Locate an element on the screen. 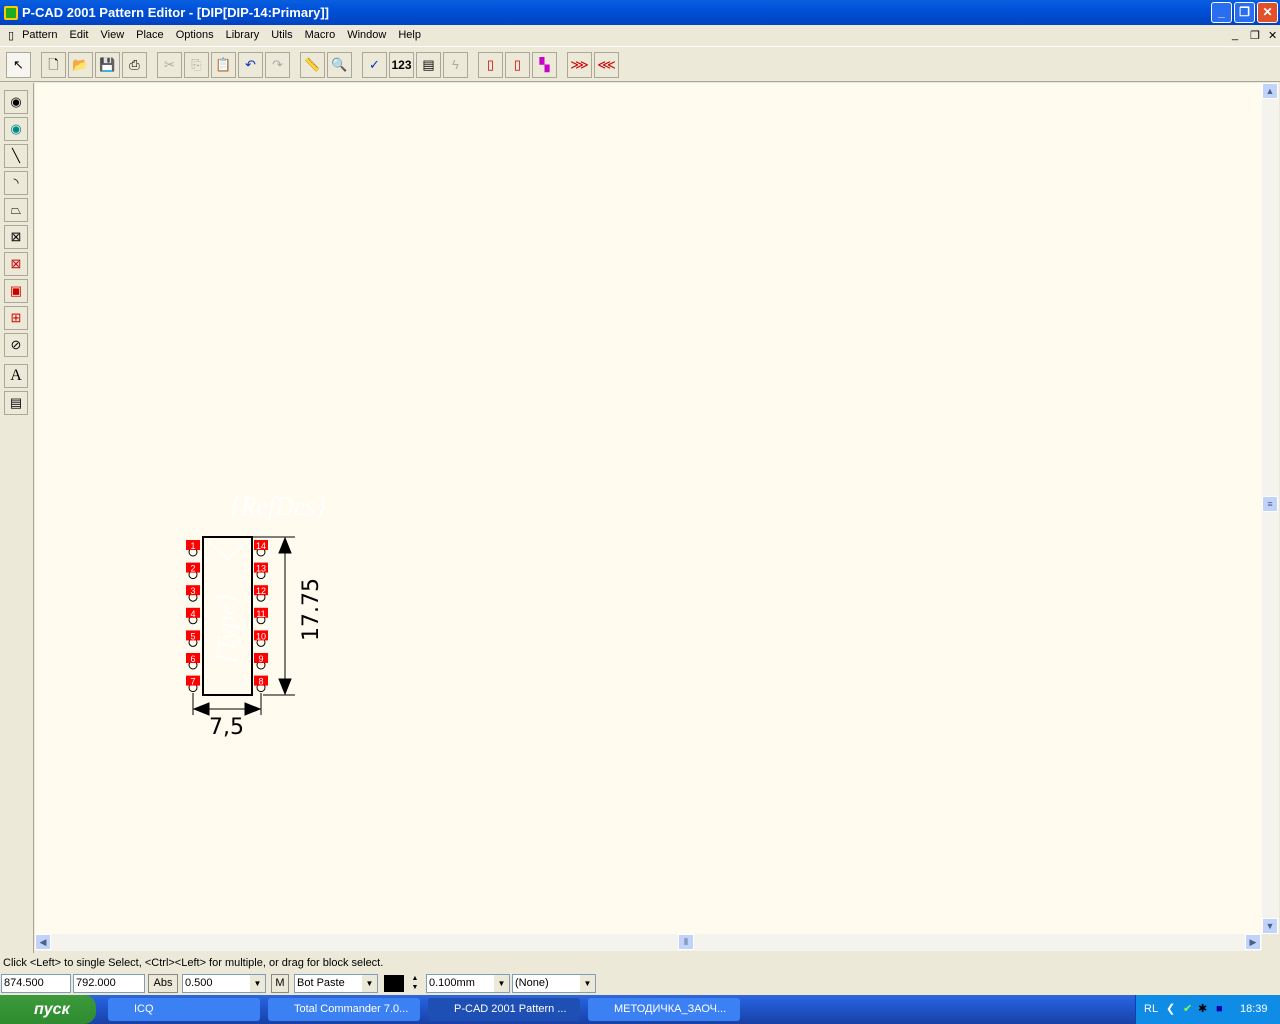  grid-select: 0.500 ▼ is located at coordinates (224, 983).